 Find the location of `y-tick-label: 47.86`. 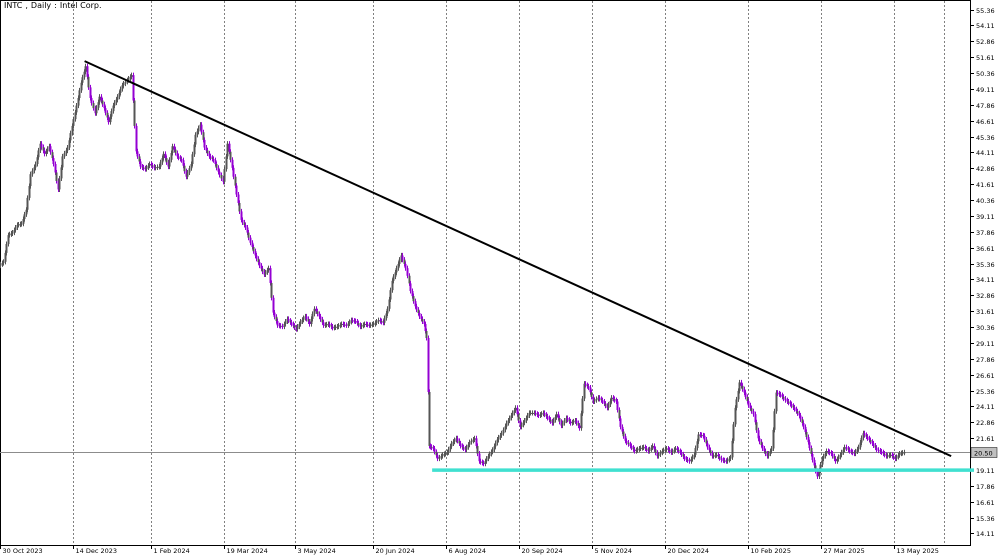

y-tick-label: 47.86 is located at coordinates (985, 106).